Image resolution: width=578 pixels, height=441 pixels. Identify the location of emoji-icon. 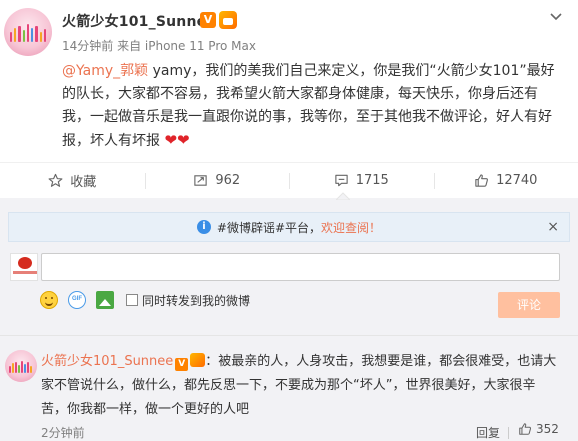
(49, 300).